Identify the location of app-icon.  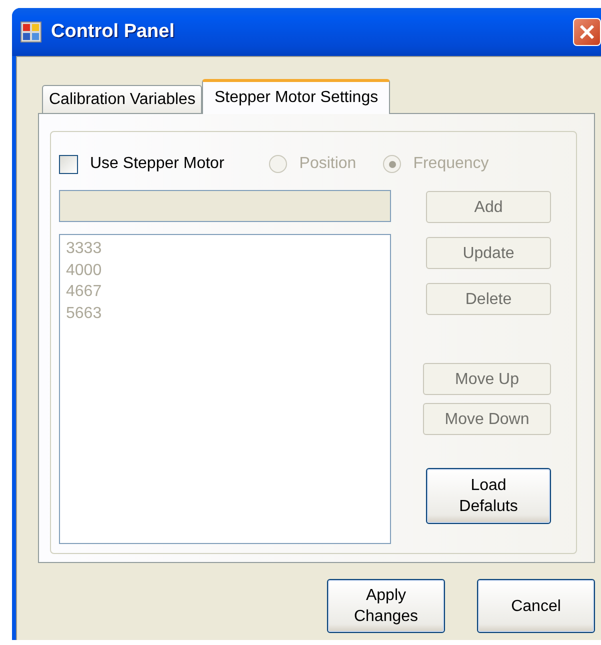
(31, 32).